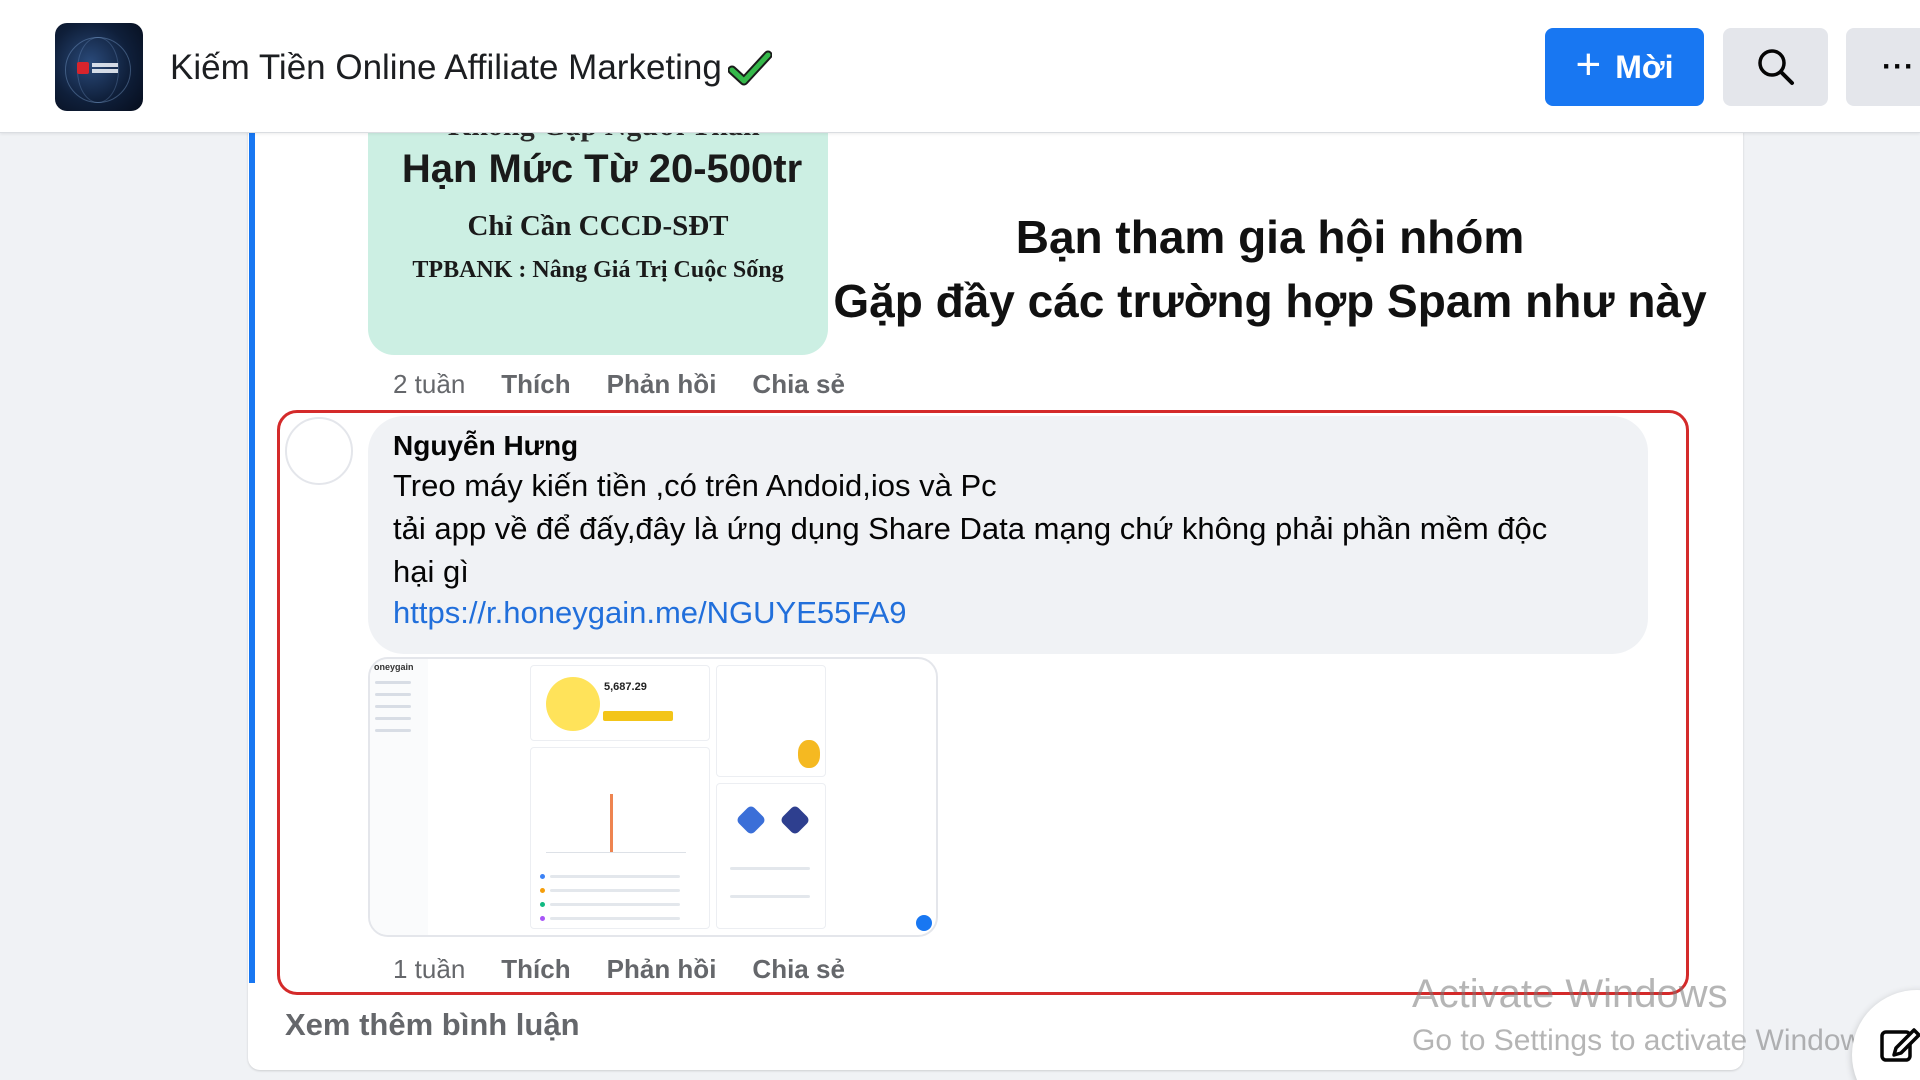 Image resolution: width=1920 pixels, height=1080 pixels. Describe the element at coordinates (1270, 301) in the screenshot. I see `caption-line-2: Gặp đầy các trường hợp Spam như này` at that location.